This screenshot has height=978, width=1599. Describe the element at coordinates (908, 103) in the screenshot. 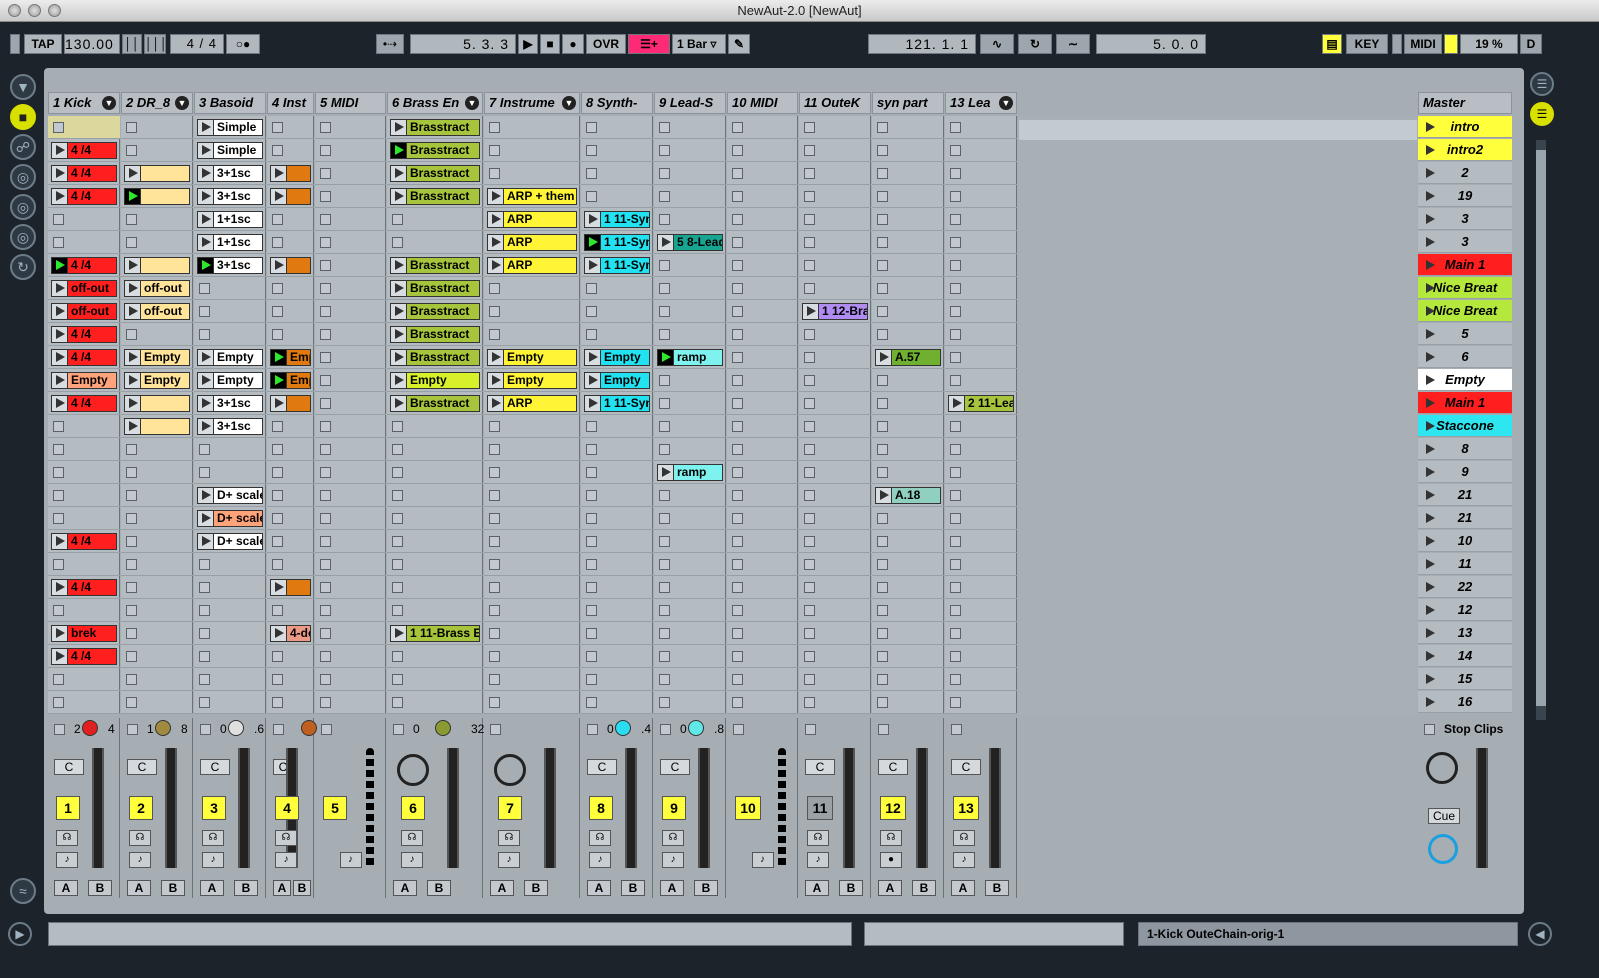

I see `track-header: syn part` at that location.